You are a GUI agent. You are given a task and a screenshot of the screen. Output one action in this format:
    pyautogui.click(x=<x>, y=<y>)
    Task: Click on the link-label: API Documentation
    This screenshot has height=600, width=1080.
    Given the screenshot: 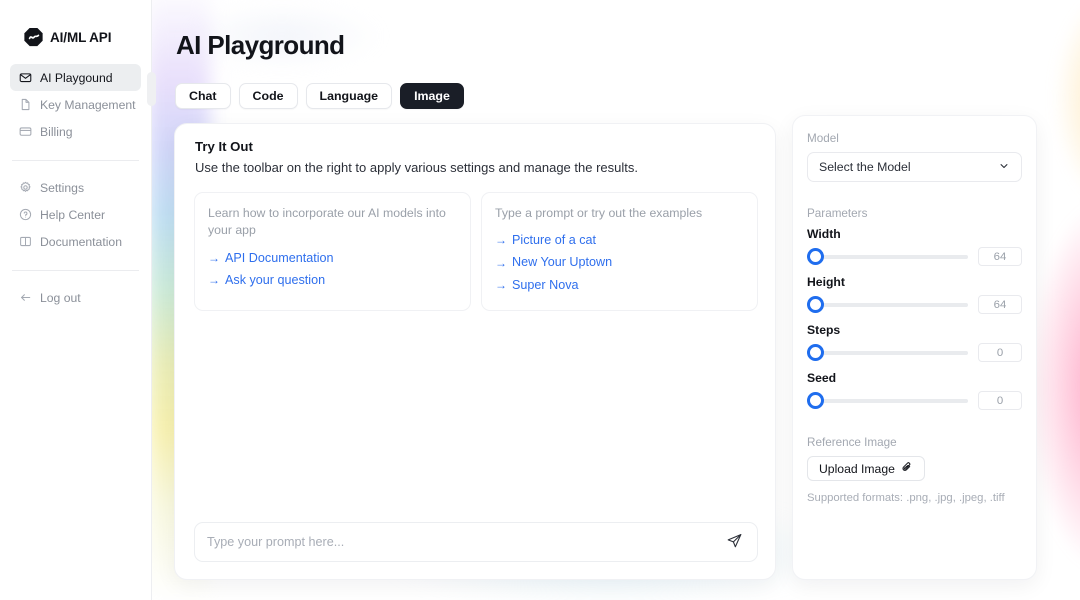 What is the action you would take?
    pyautogui.click(x=279, y=257)
    